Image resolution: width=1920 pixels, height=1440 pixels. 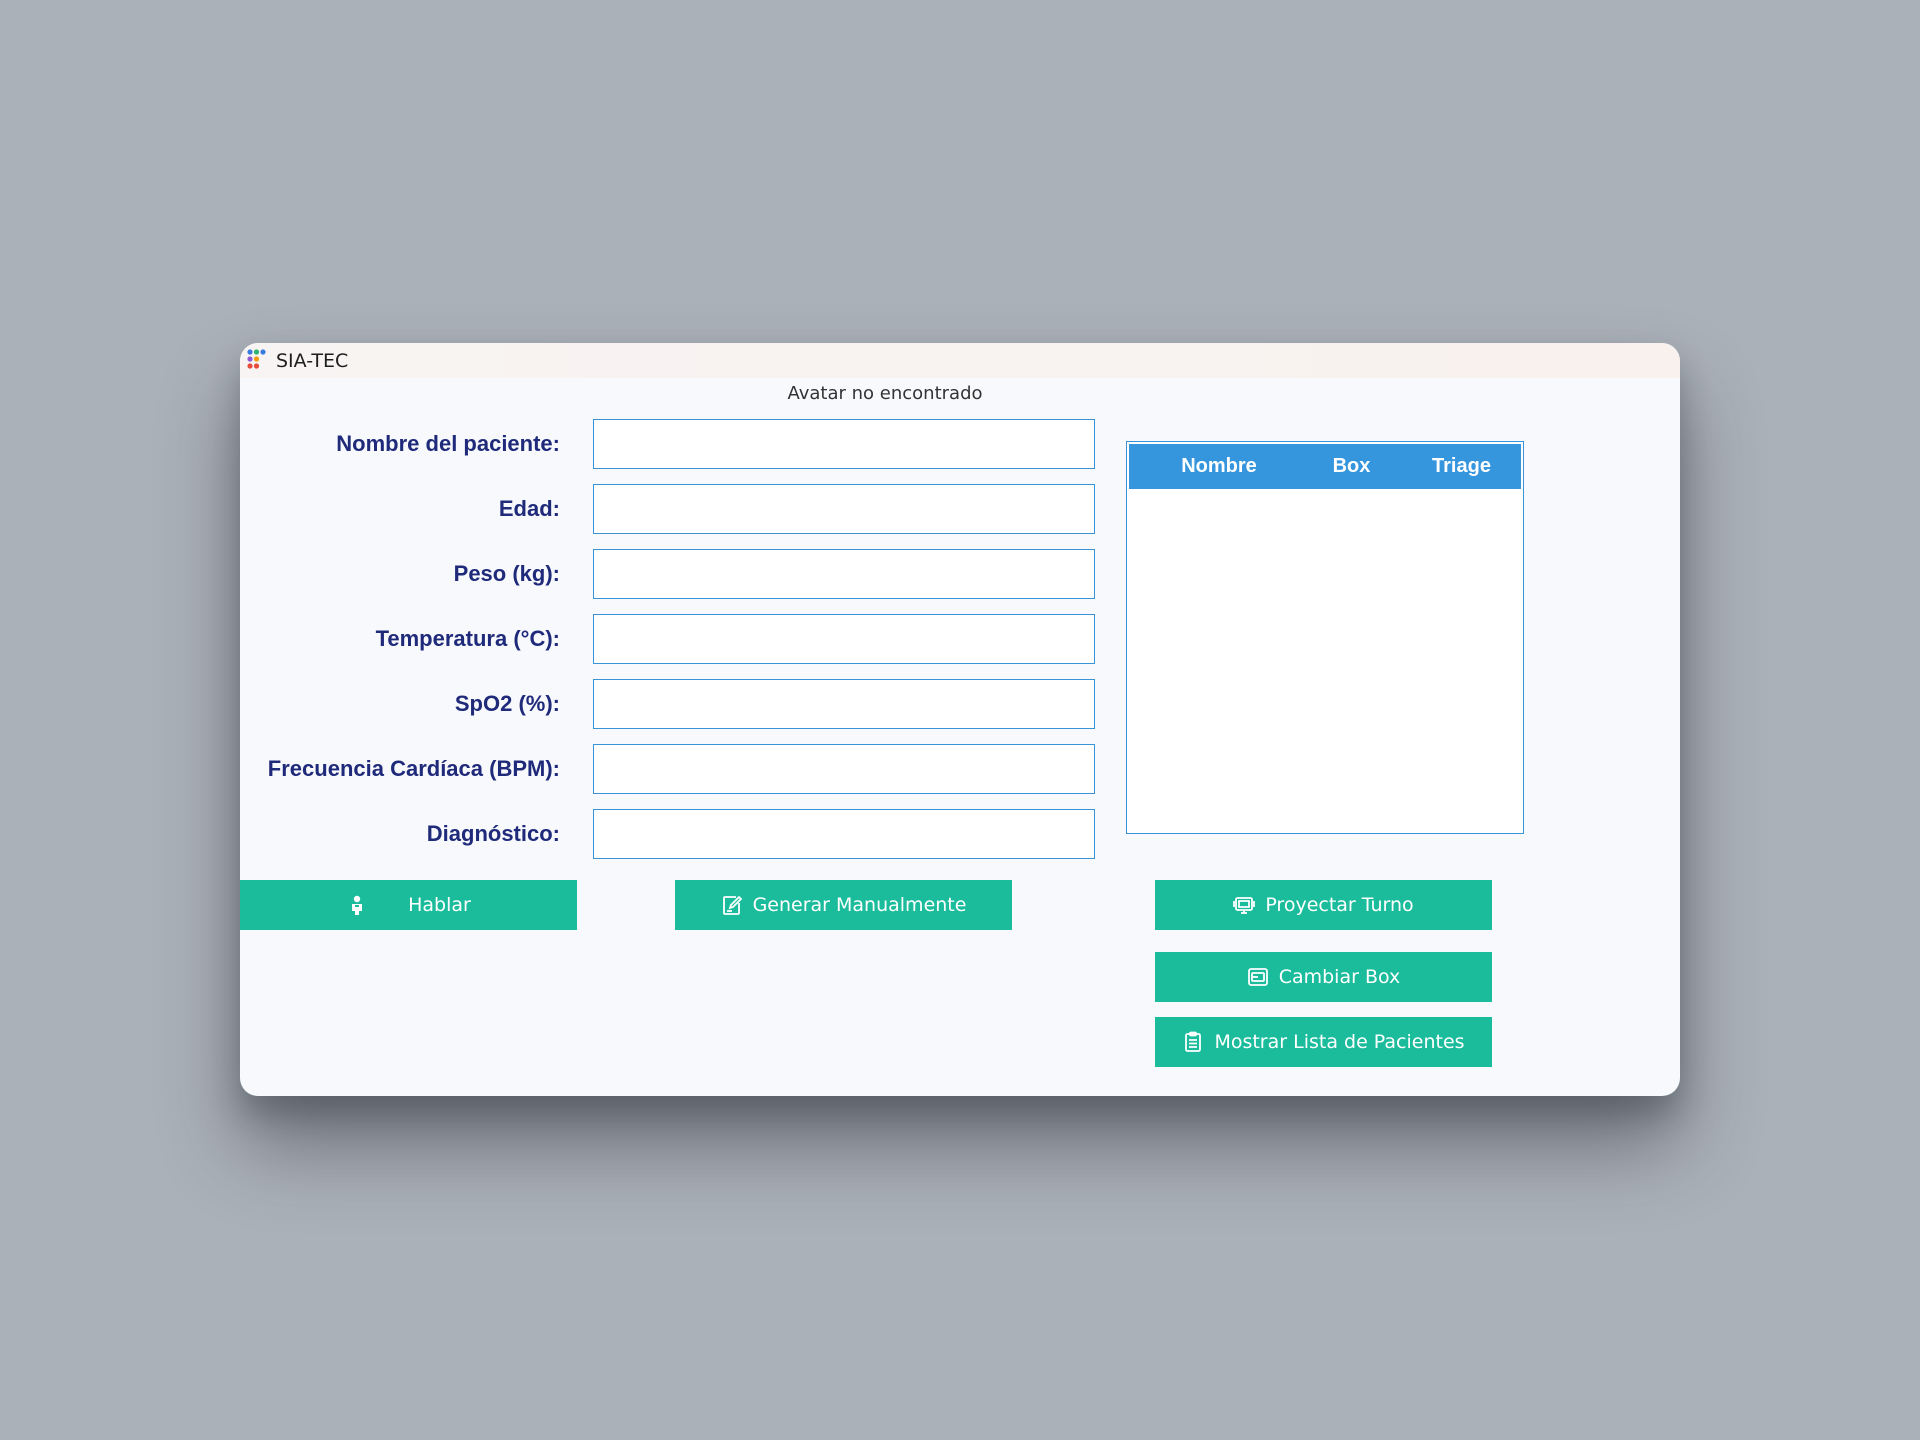 I want to click on edad-input, so click(x=844, y=509).